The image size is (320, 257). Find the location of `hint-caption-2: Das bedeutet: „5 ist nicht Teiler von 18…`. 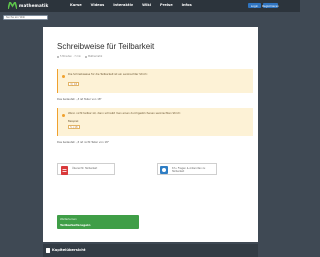

hint-caption-2: Das bedeutet: „5 ist nicht Teiler von 18… is located at coordinates (83, 142).